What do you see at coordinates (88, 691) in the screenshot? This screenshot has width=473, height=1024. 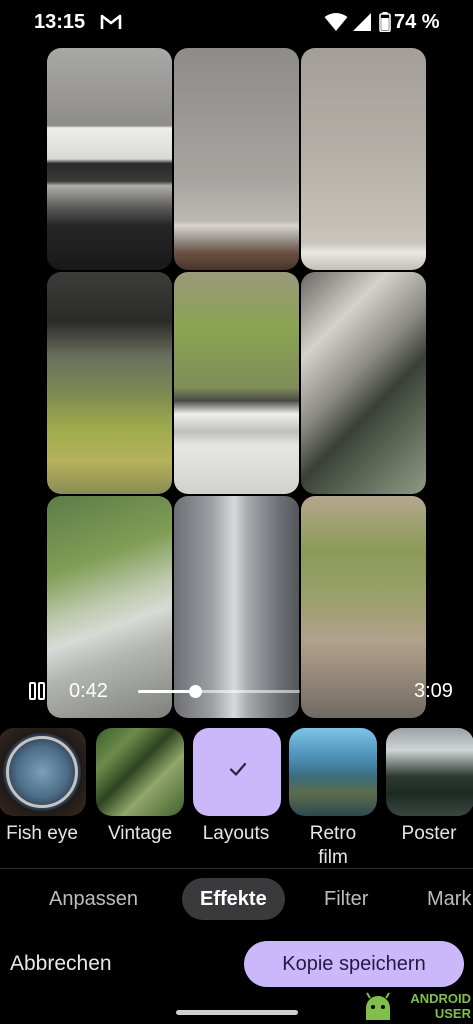 I see `current-time: 0:42` at bounding box center [88, 691].